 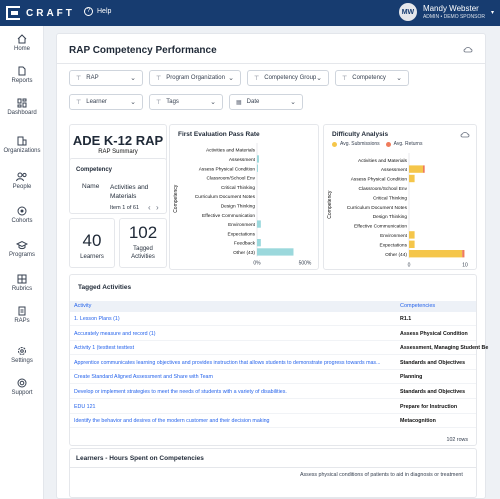 I want to click on table-row: EDU 121 Prepare for Instruction, so click(x=273, y=407).